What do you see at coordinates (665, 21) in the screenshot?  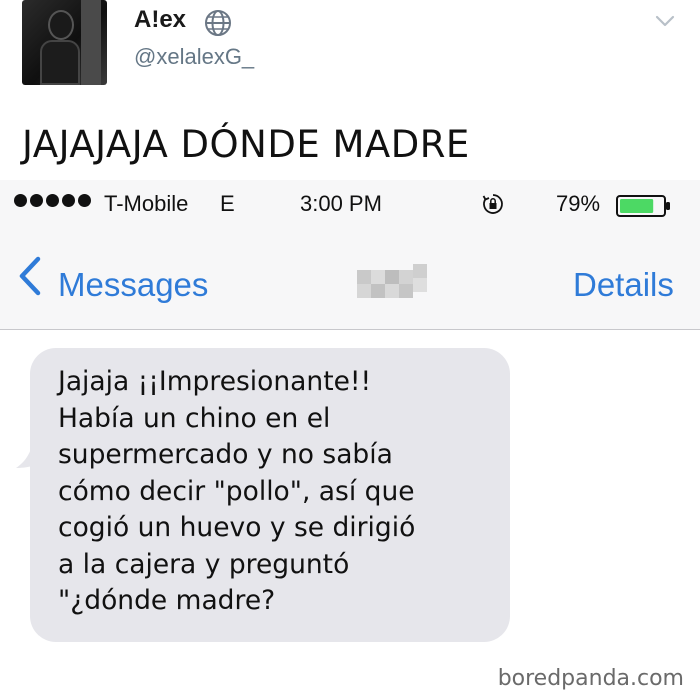 I see `chevron-down-icon` at bounding box center [665, 21].